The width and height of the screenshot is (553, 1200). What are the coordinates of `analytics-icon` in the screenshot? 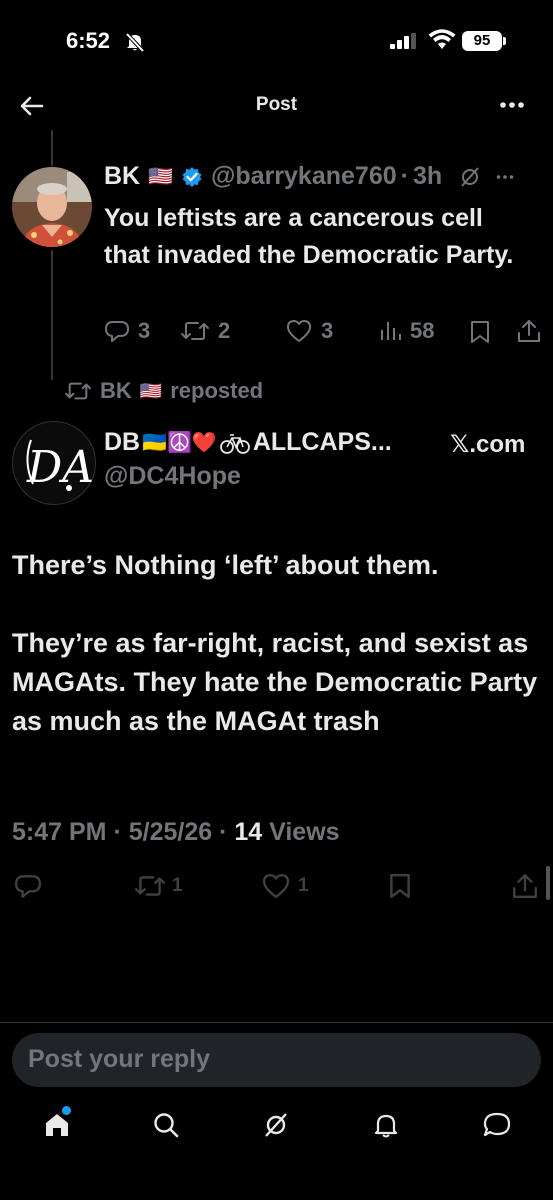 It's located at (391, 331).